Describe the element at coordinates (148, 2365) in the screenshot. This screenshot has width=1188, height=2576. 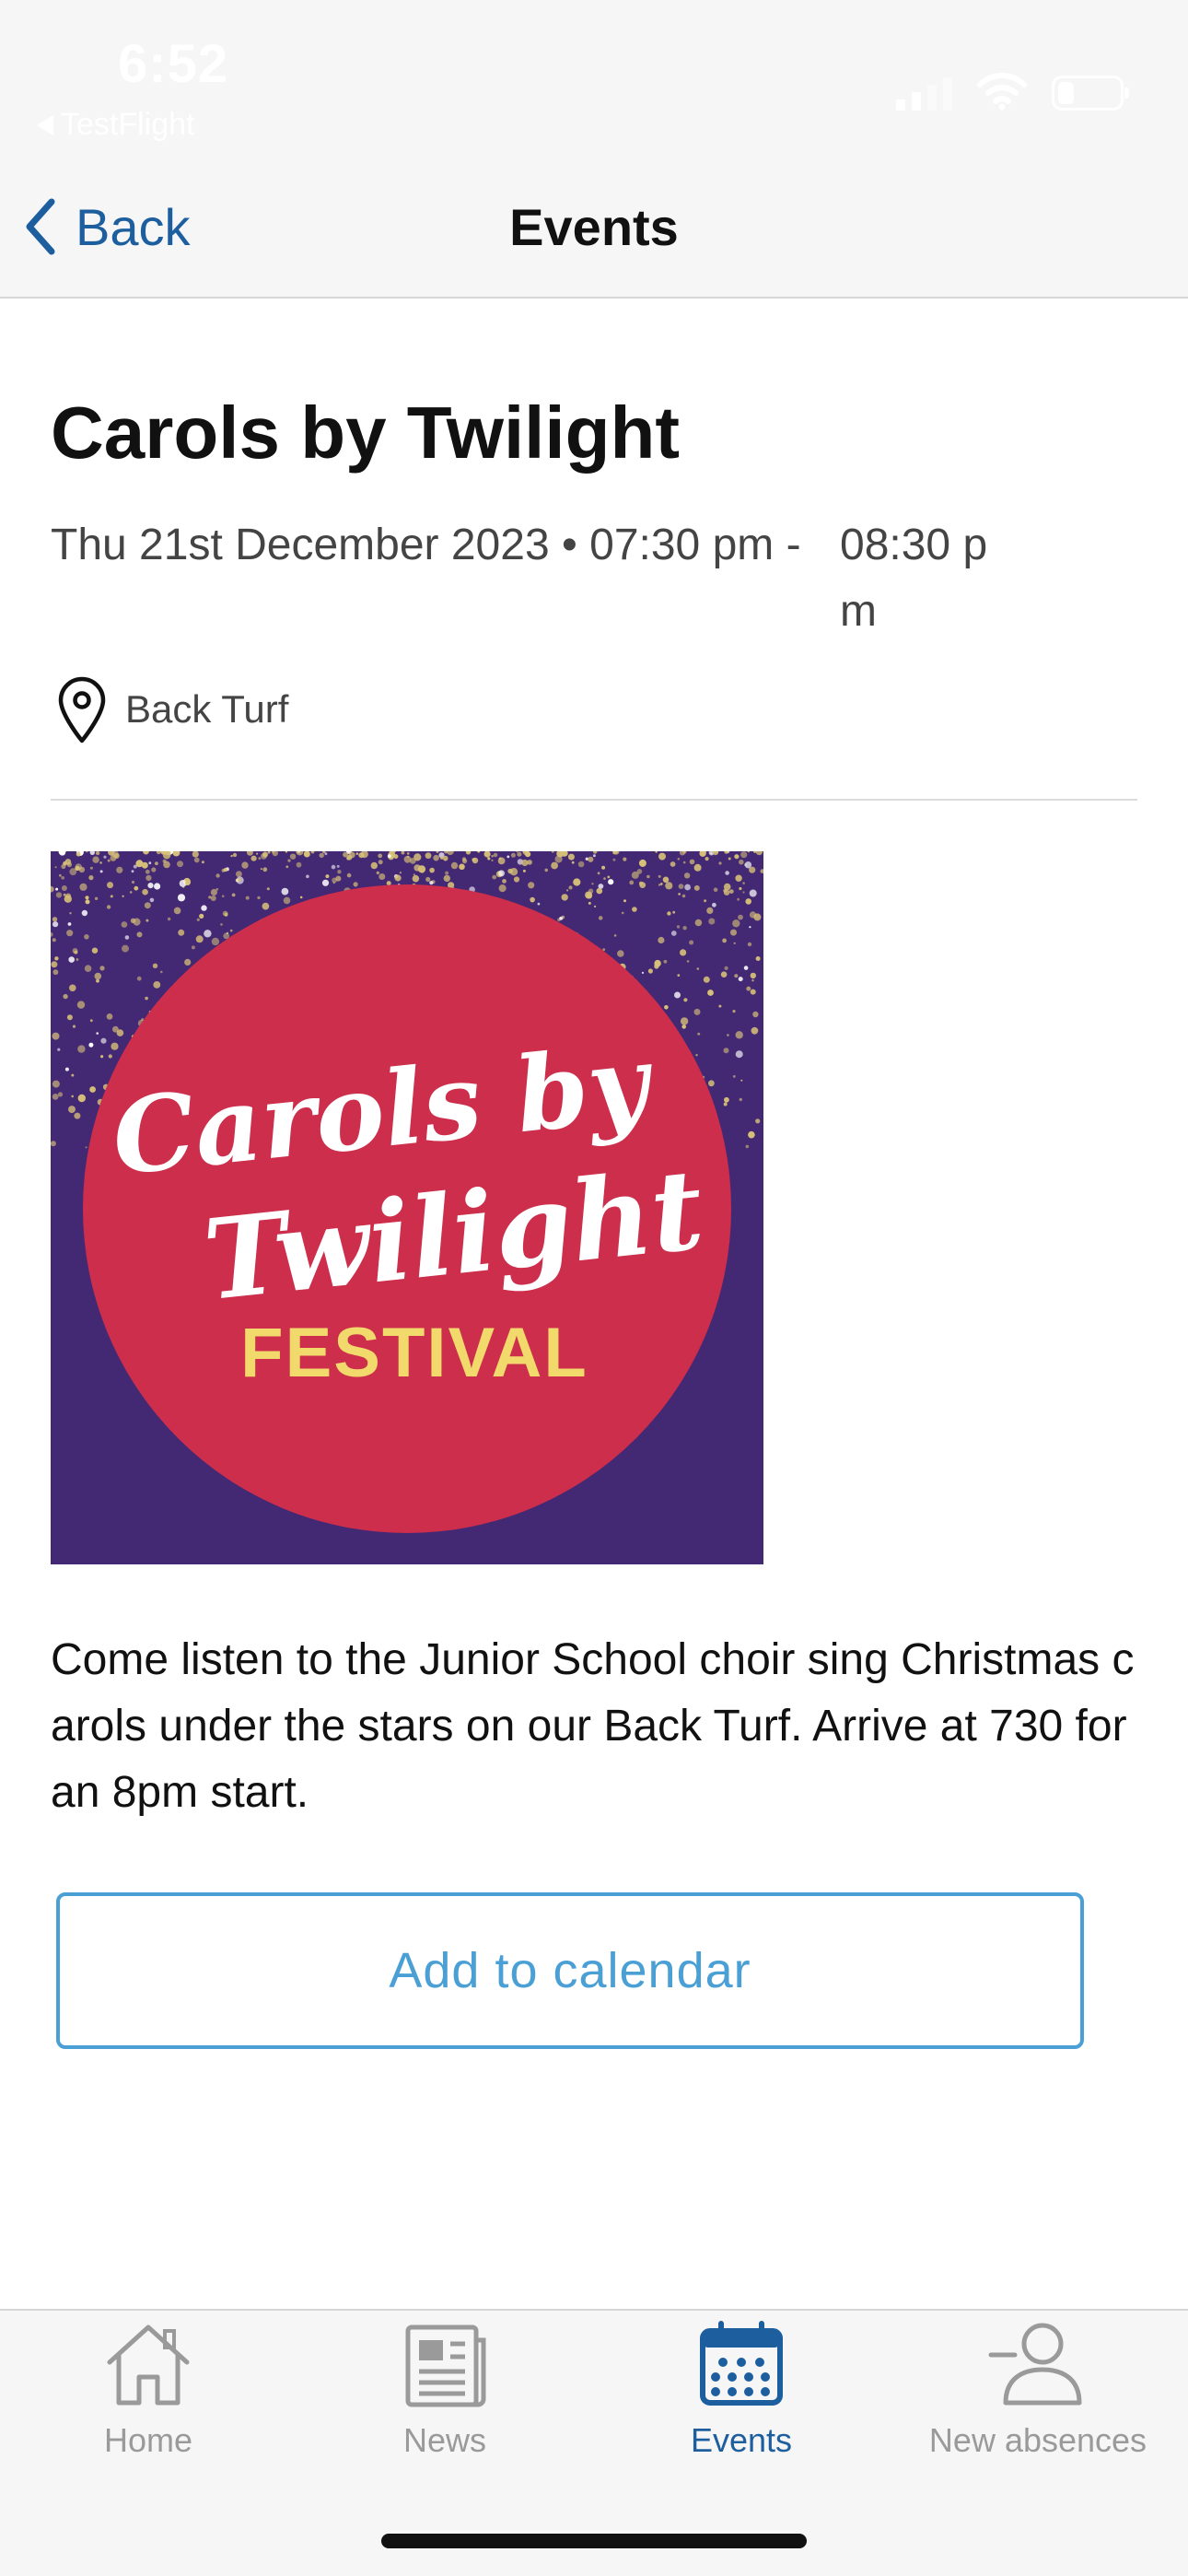
I see `house-icon` at that location.